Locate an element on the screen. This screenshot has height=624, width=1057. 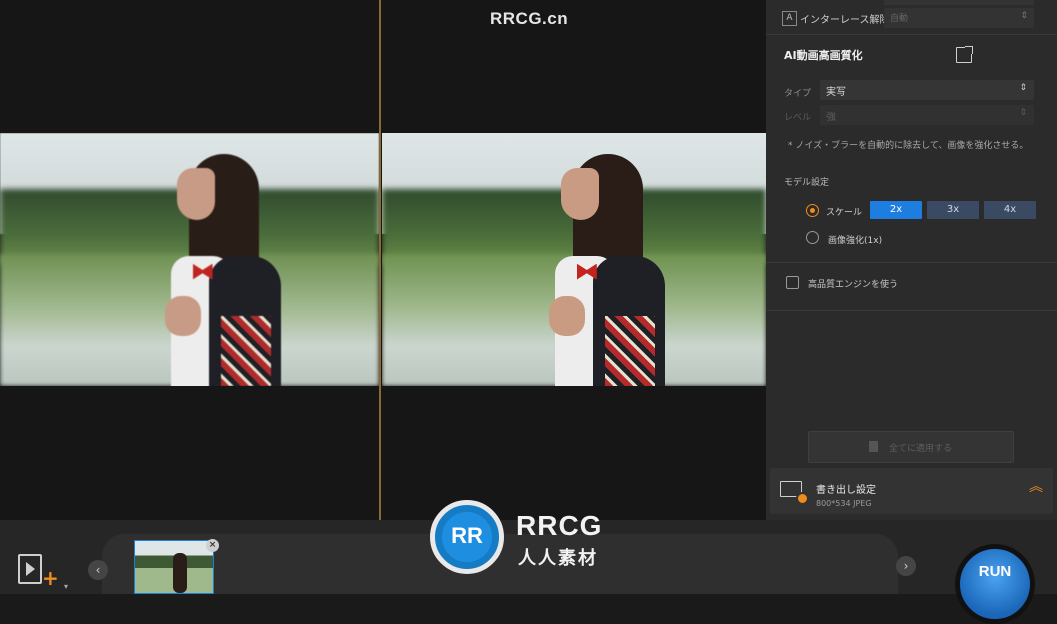
gear-icon is located at coordinates (802, 498).